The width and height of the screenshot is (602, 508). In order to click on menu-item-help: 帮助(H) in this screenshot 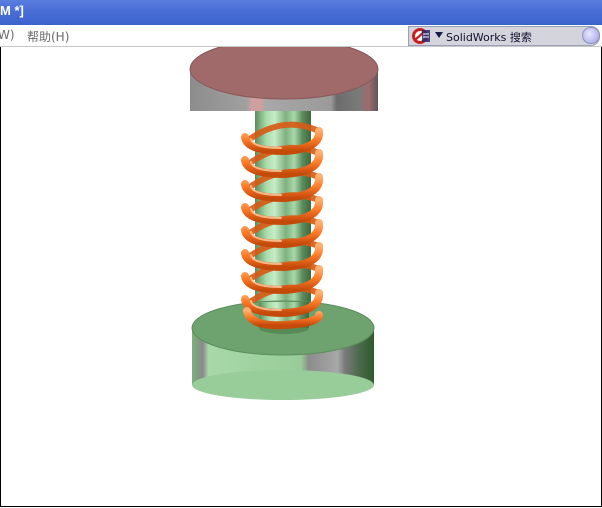, I will do `click(48, 36)`.